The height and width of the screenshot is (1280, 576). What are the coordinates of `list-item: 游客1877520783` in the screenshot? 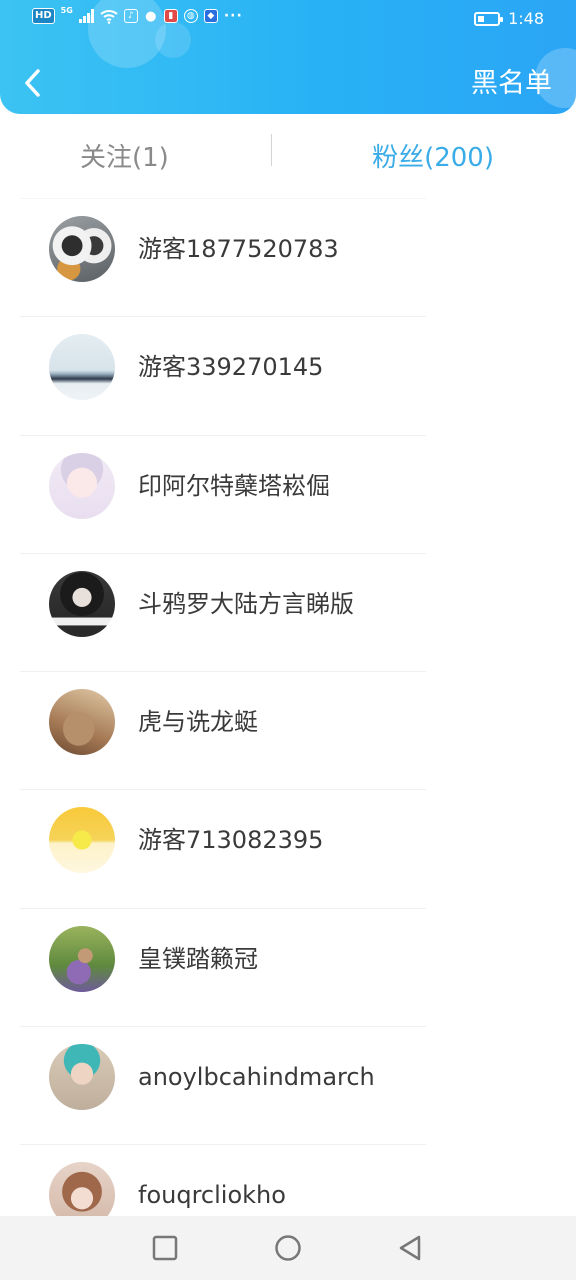 It's located at (223, 257).